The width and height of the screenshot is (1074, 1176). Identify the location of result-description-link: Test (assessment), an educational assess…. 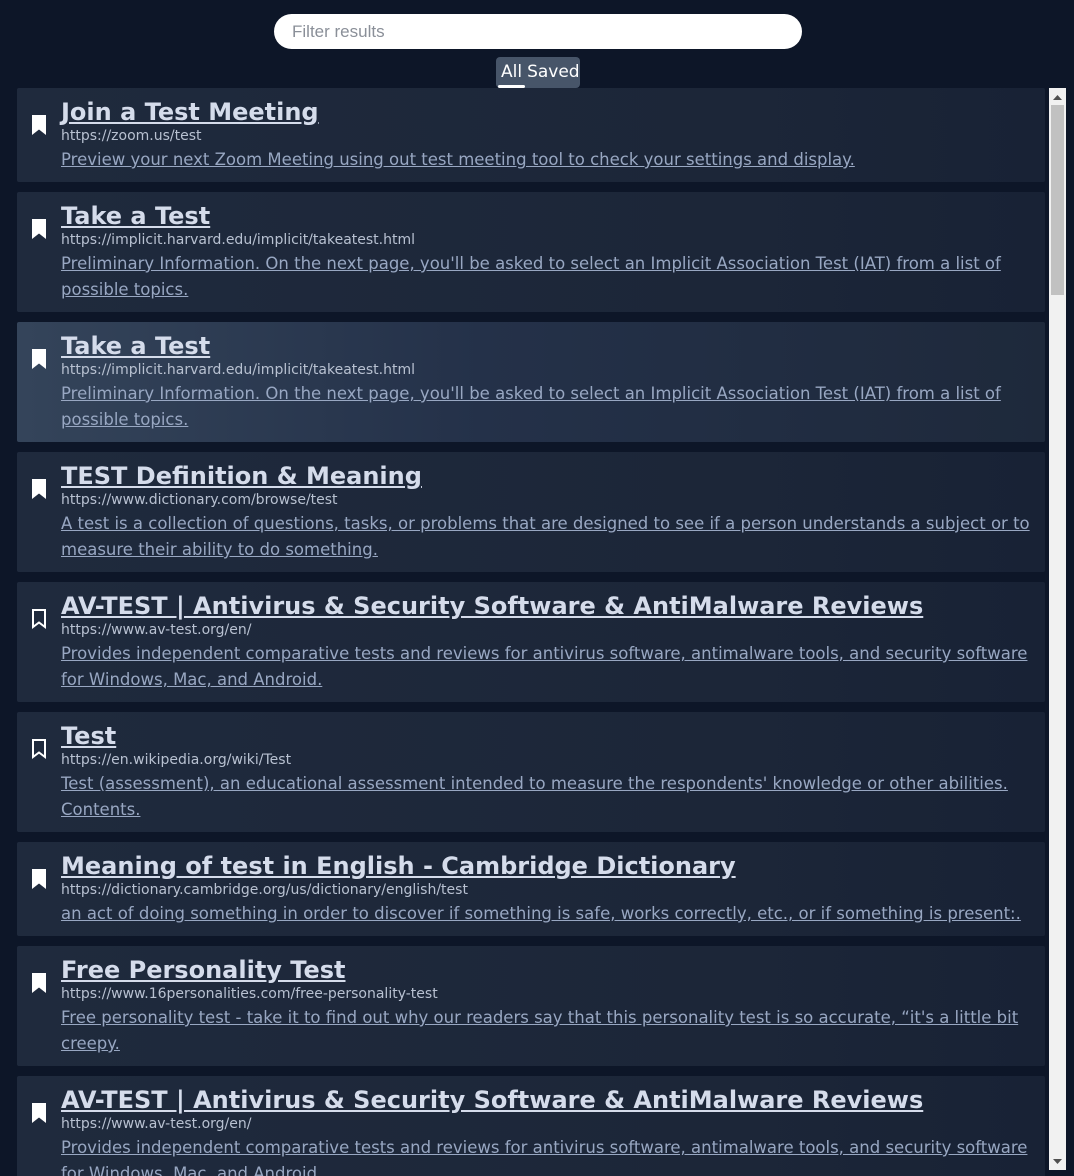
(548, 797).